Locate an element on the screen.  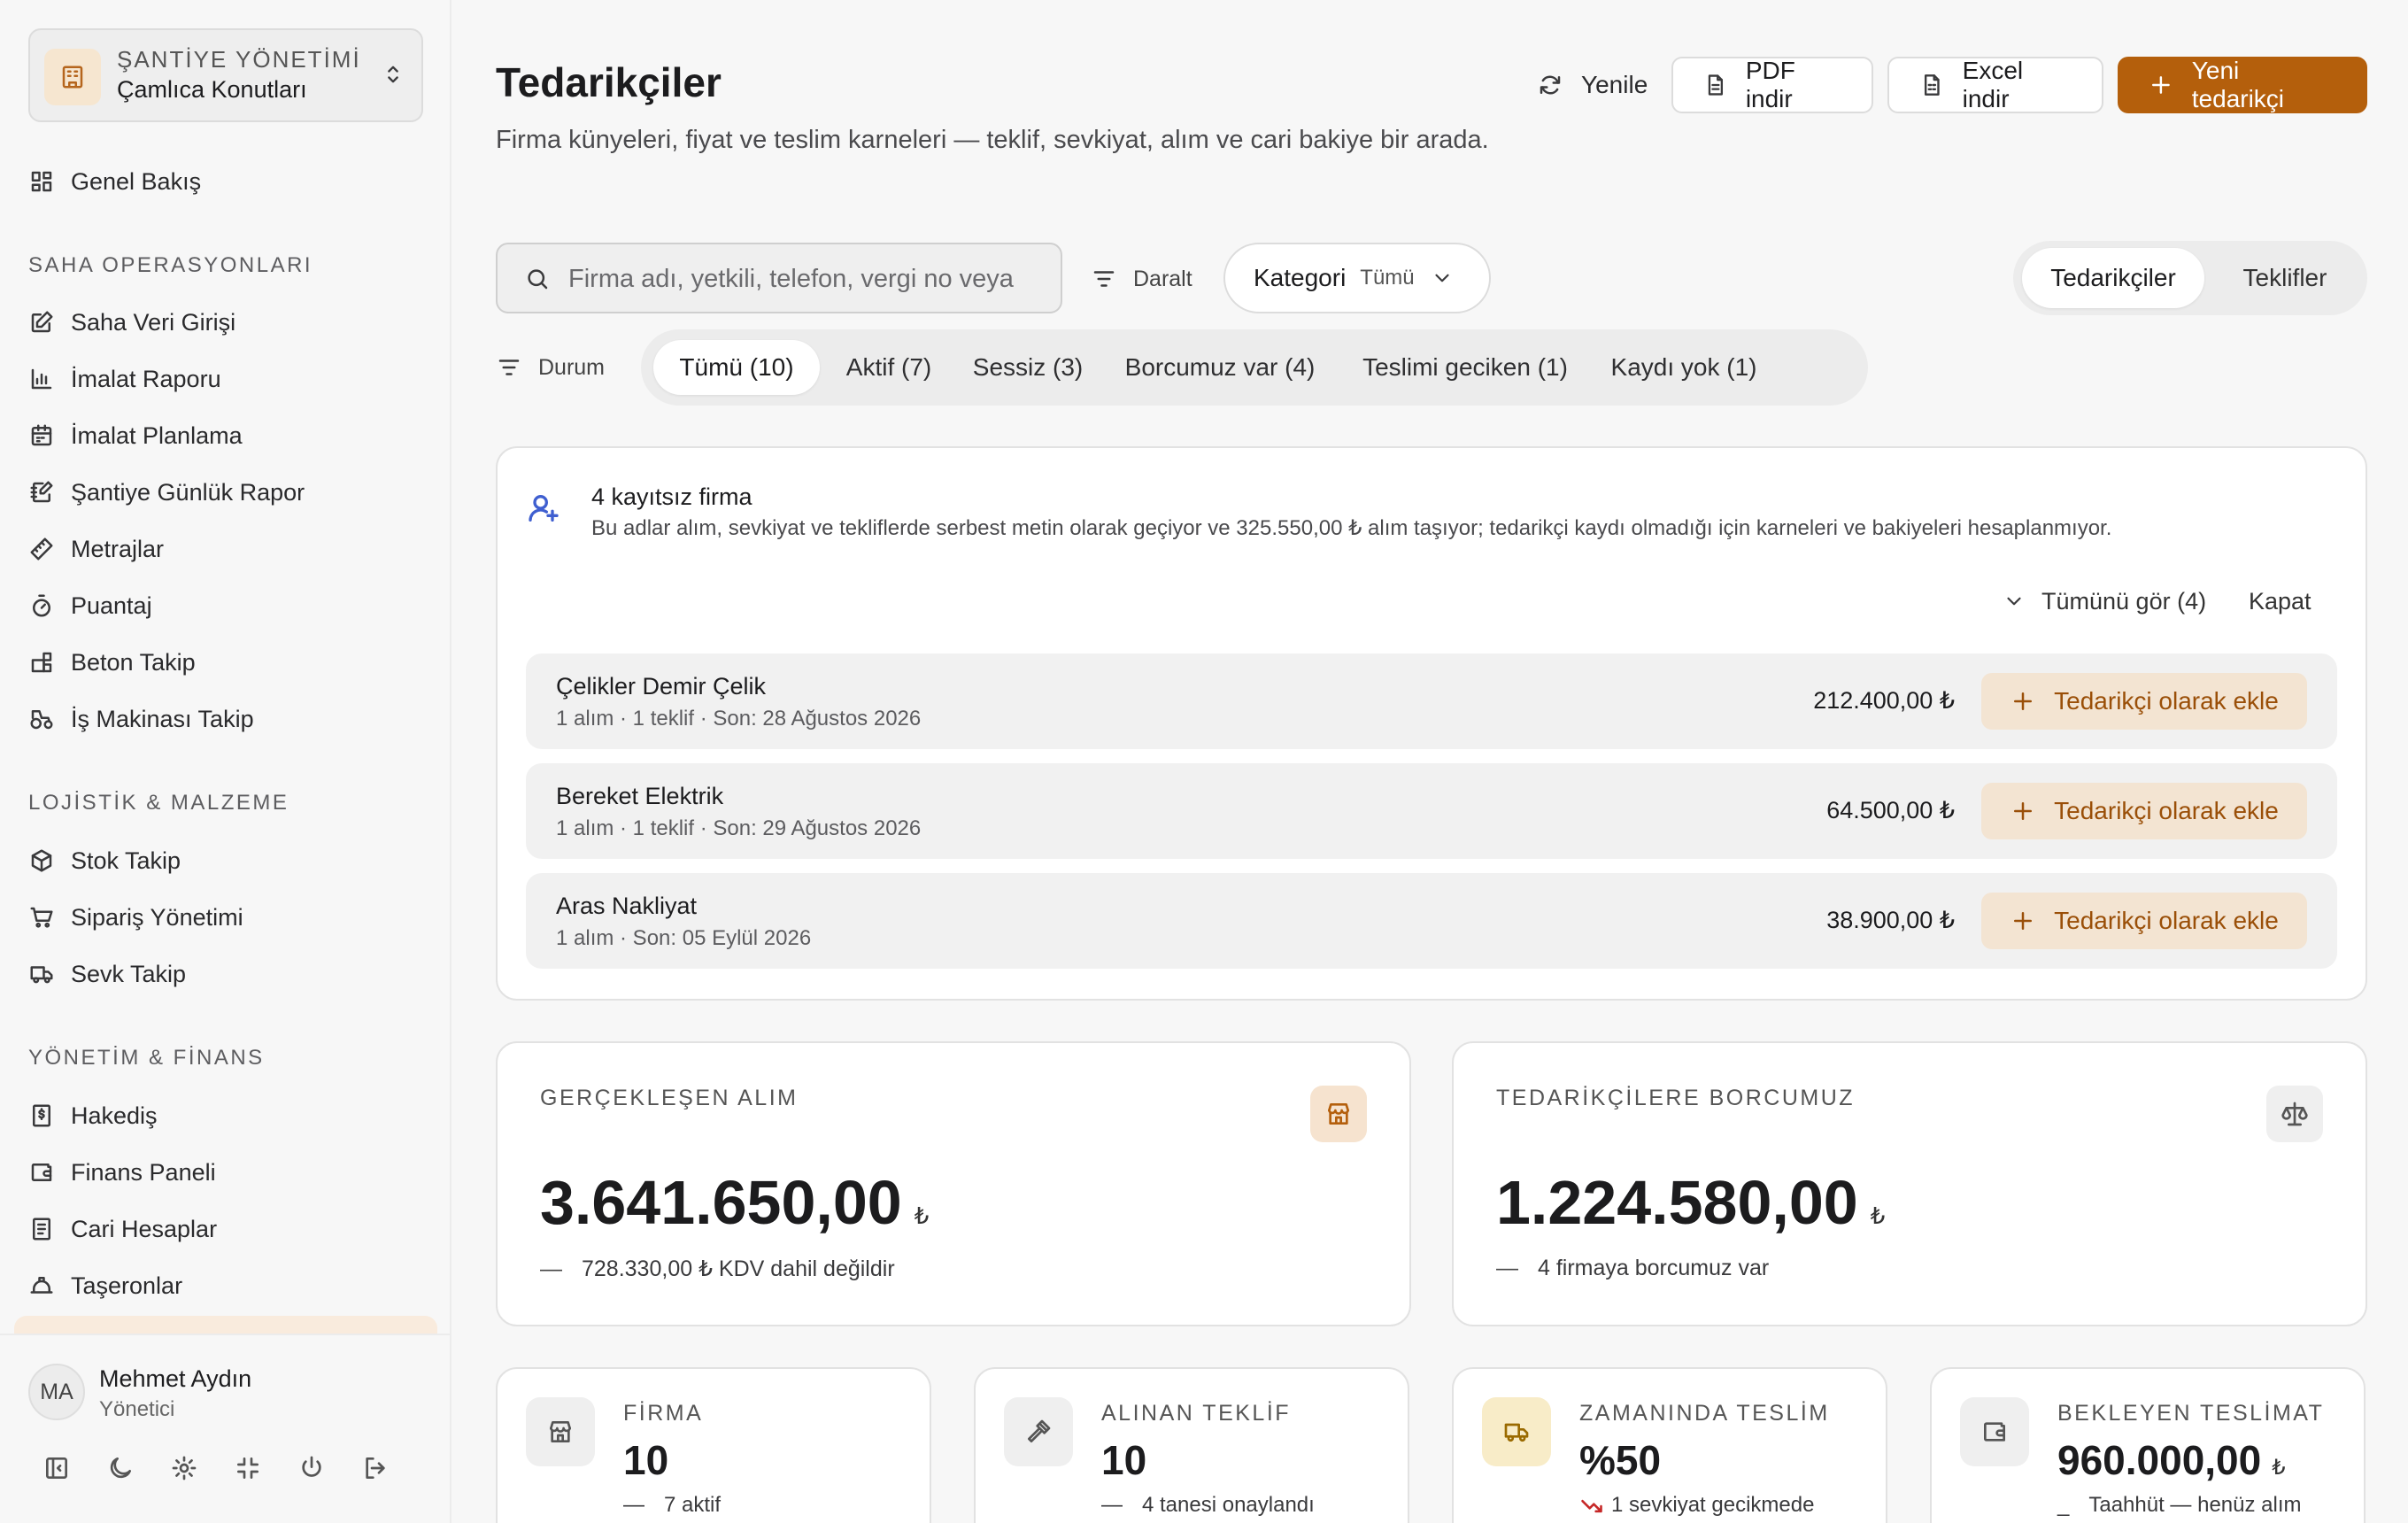
status-pill-debt: Borcumuz var (4) is located at coordinates (1220, 367).